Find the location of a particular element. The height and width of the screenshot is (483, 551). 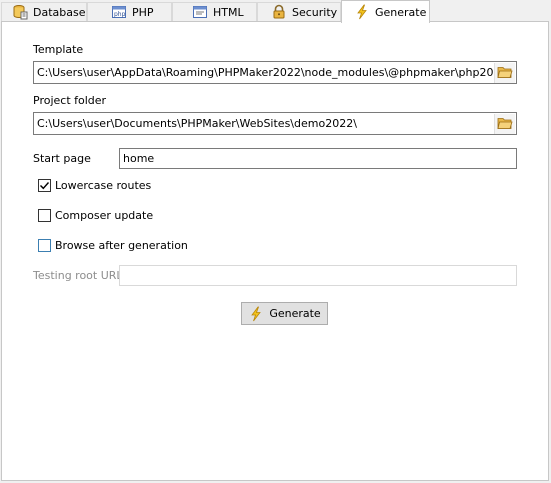

php-icon: php is located at coordinates (119, 12).